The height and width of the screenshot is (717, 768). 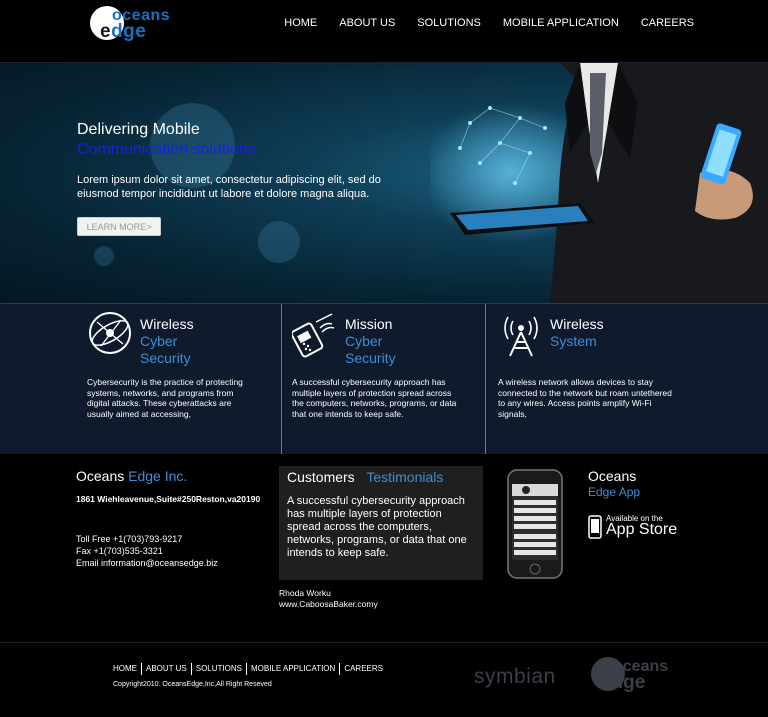 I want to click on nav-home: HOME, so click(x=300, y=23).